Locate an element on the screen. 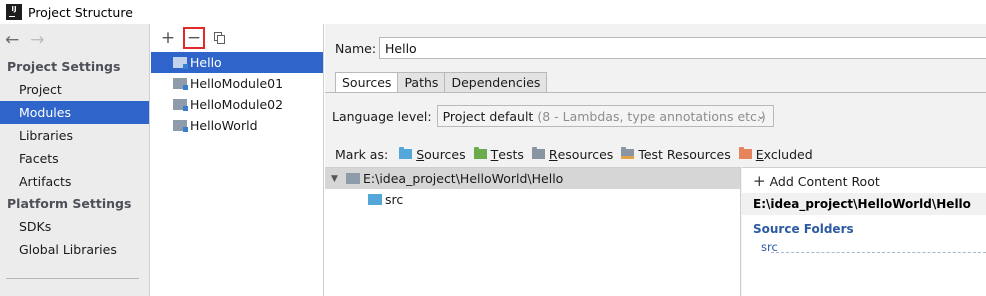  language-level-hint: (8 - Lambdas, type annotations etc.) is located at coordinates (651, 116).